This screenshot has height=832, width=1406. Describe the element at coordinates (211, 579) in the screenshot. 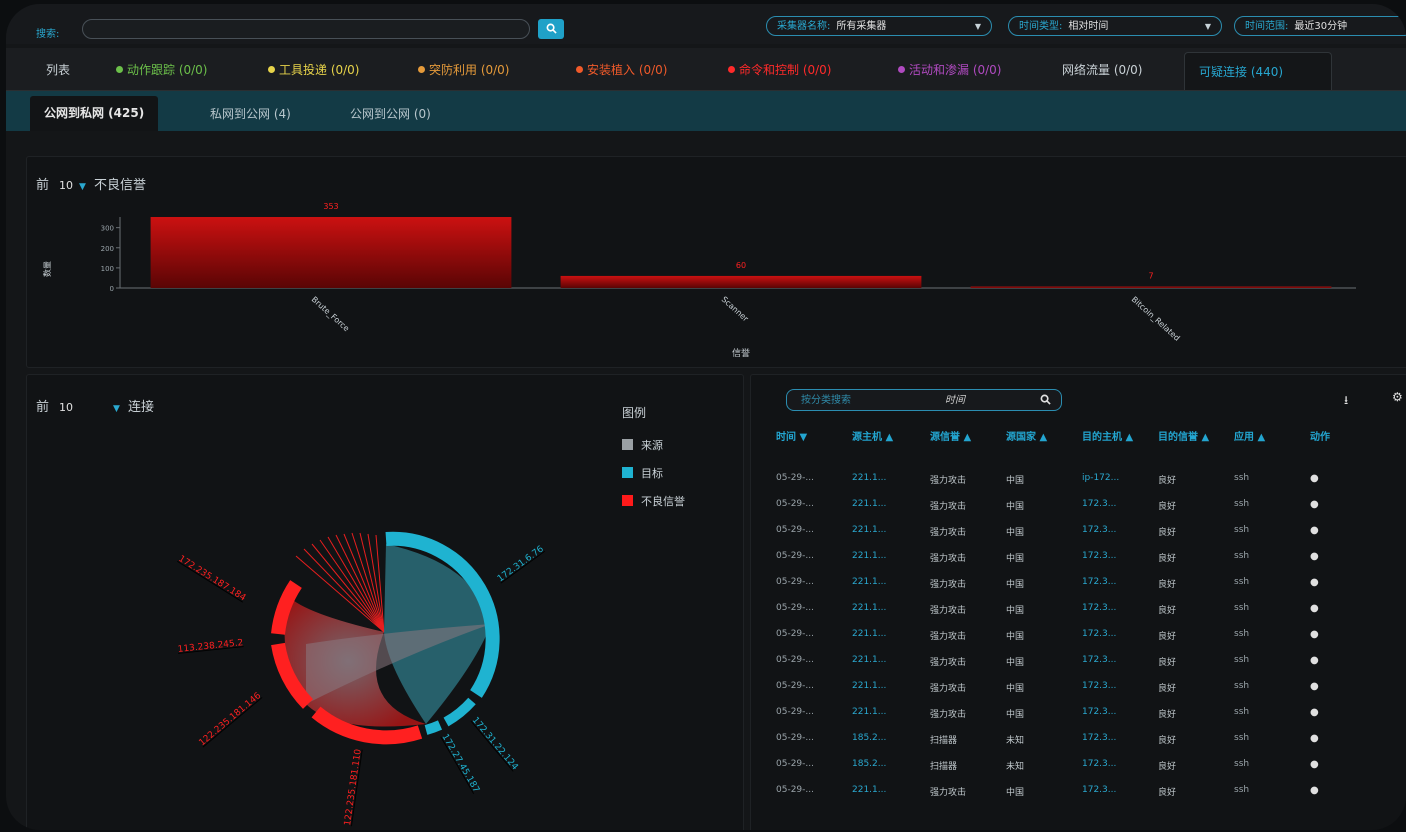

I see `chord-label-source-1: 172.235.187.184` at that location.